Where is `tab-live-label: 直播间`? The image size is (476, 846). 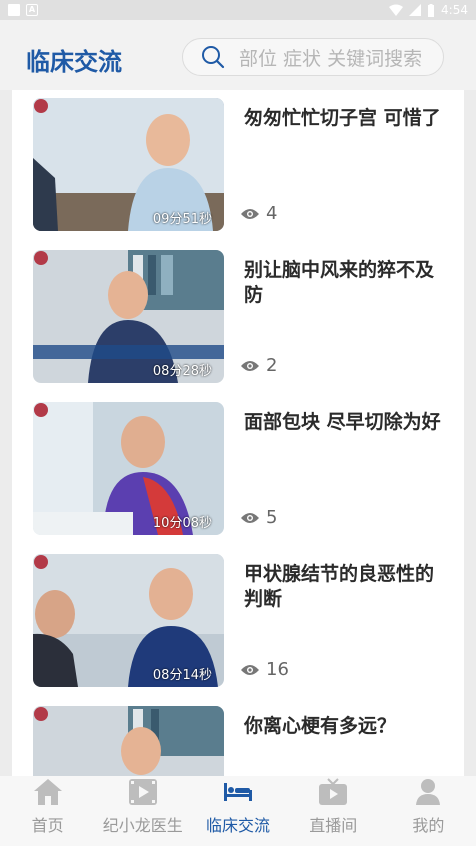 tab-live-label: 直播间 is located at coordinates (333, 825).